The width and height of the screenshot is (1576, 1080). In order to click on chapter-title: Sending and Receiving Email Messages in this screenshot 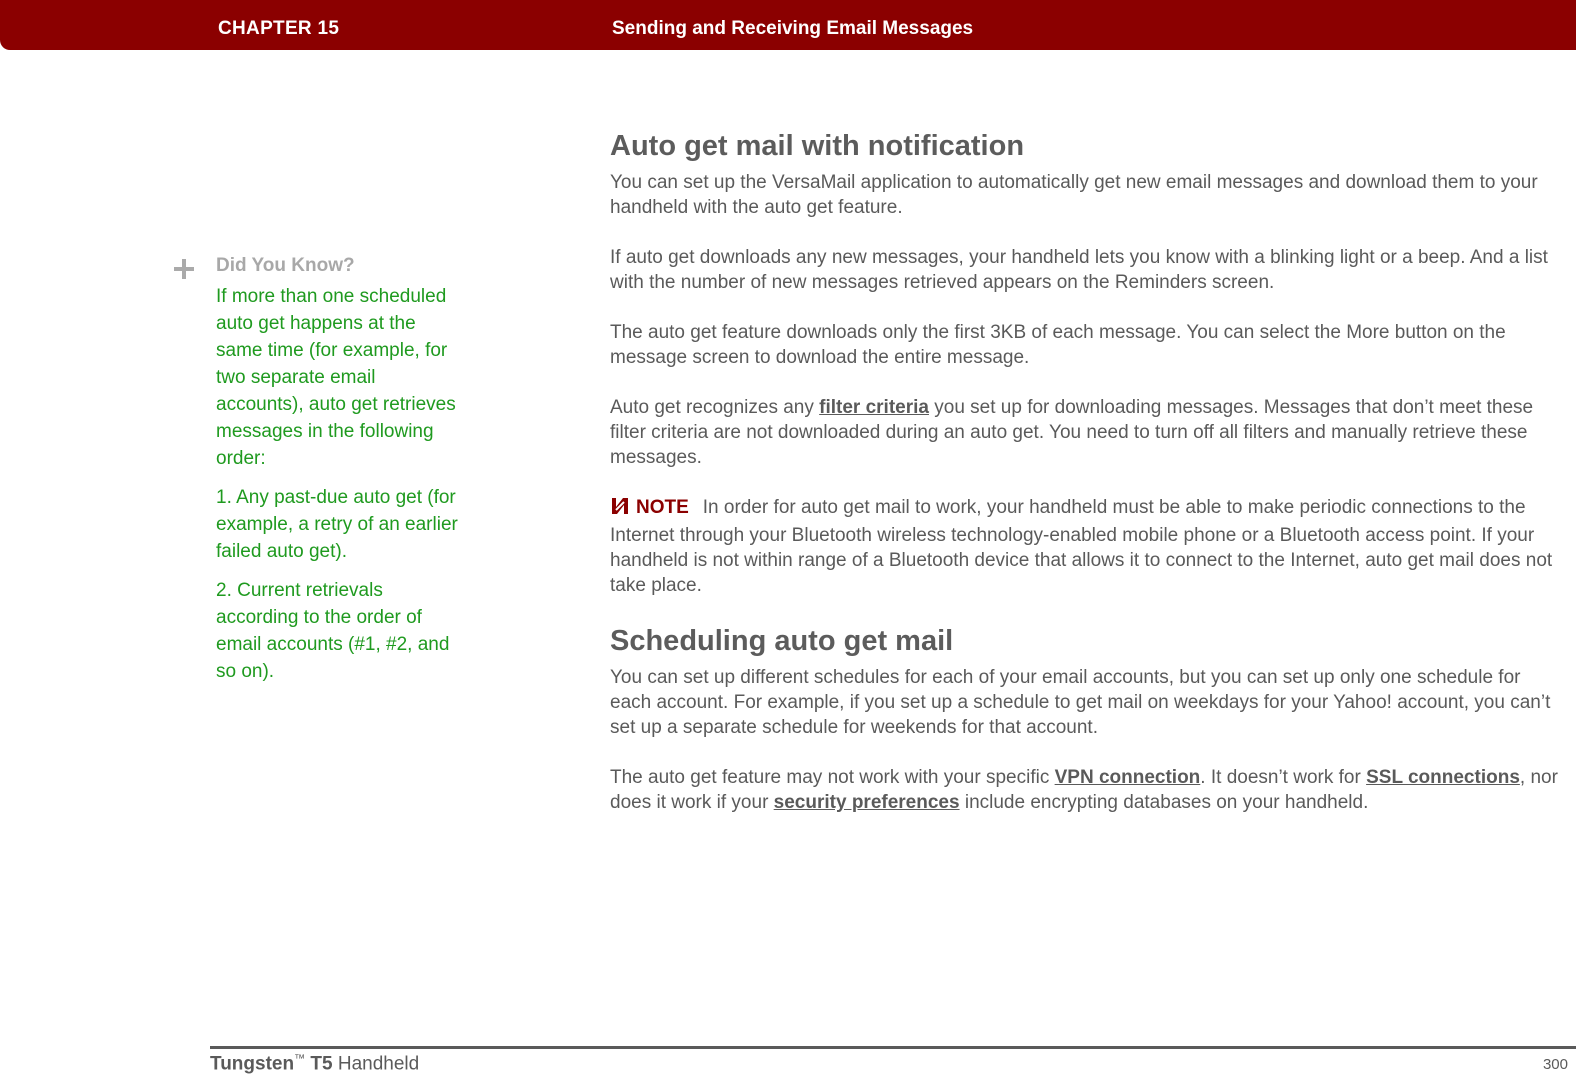, I will do `click(793, 28)`.